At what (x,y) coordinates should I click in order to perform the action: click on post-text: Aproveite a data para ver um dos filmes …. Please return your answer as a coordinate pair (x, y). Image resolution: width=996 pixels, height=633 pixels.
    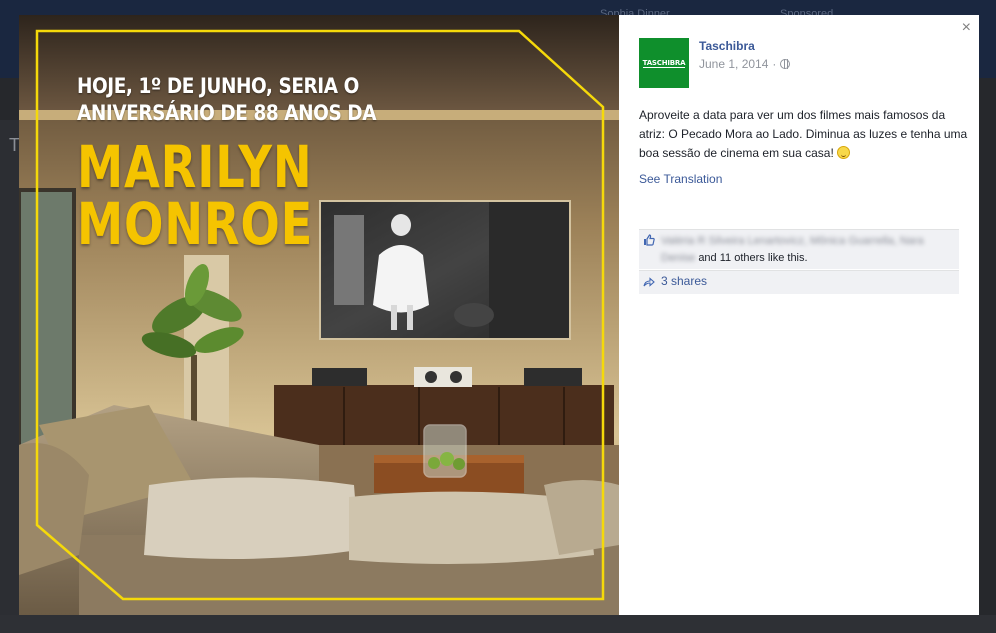
    Looking at the image, I should click on (804, 134).